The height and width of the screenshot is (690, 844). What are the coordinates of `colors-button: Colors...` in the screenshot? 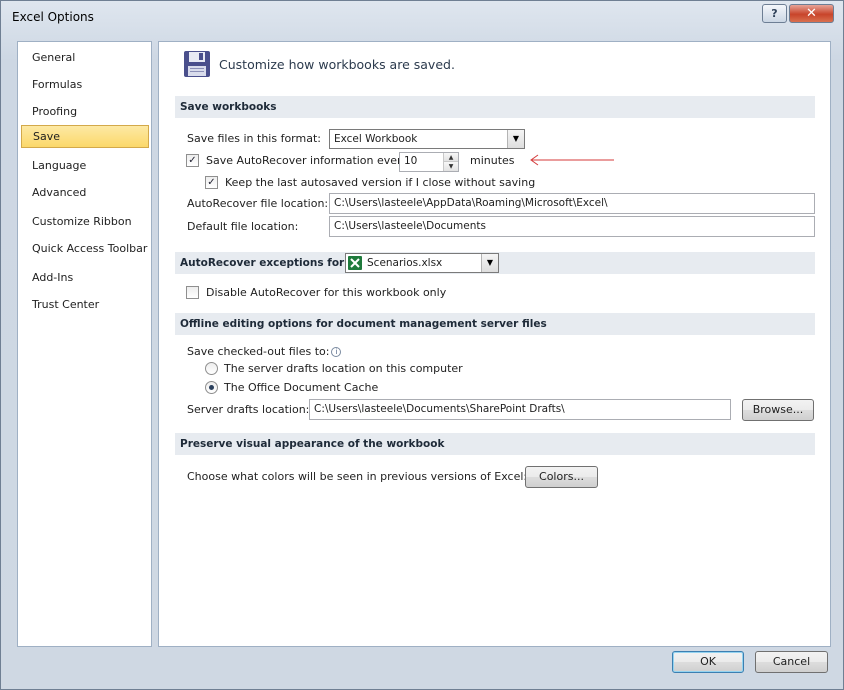 It's located at (561, 477).